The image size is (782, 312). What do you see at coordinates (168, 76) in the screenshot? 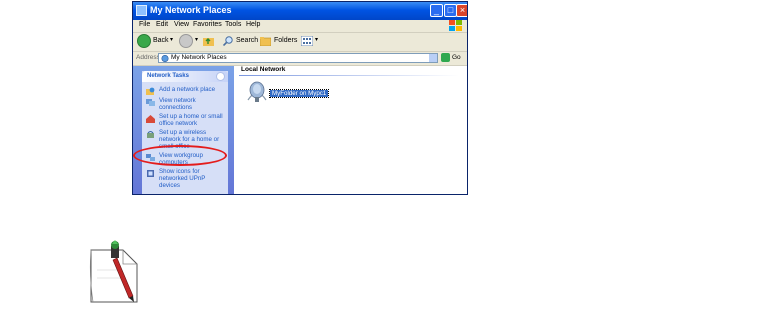
I see `network-tasks-title: Network Tasks` at bounding box center [168, 76].